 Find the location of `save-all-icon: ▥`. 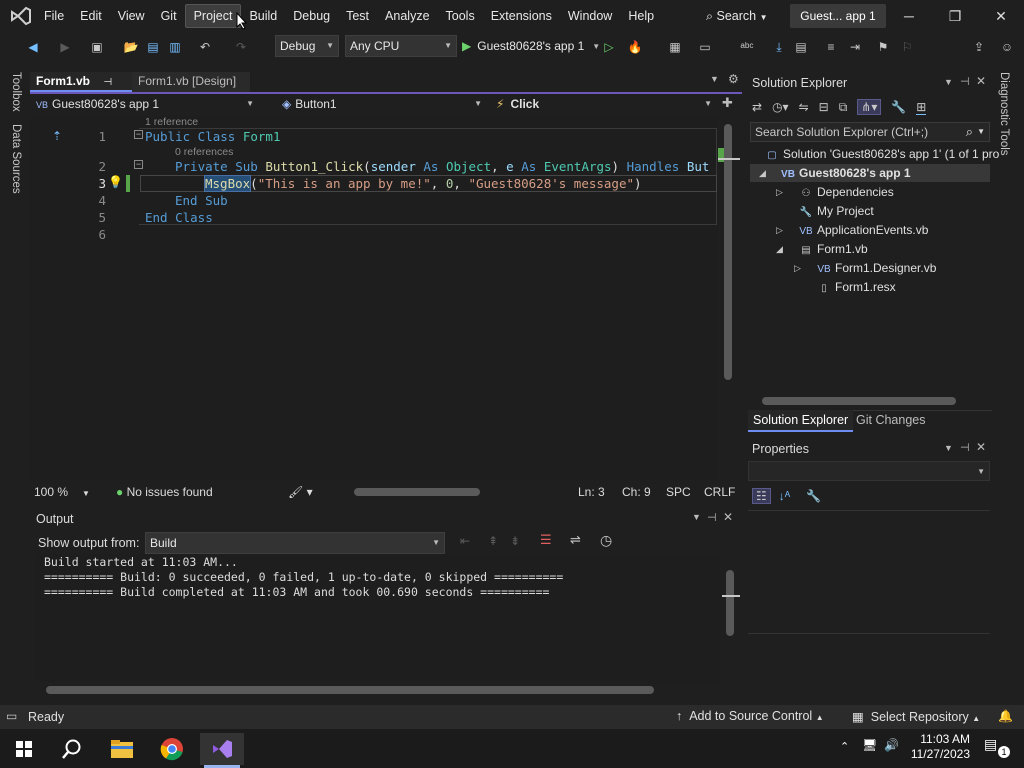

save-all-icon: ▥ is located at coordinates (175, 47).